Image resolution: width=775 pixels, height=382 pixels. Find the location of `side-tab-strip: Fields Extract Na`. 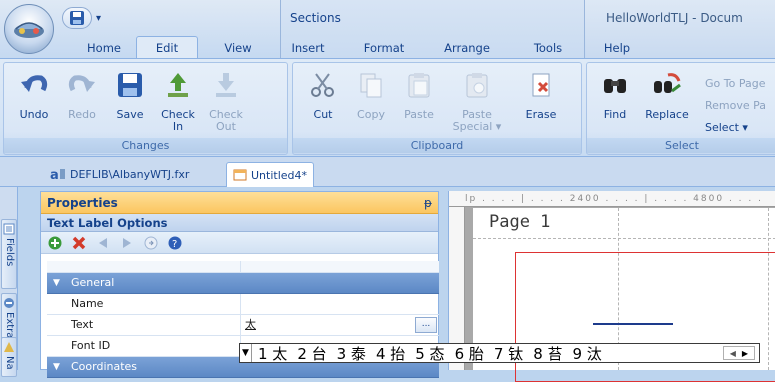

side-tab-strip: Fields Extract Na is located at coordinates (9, 282).